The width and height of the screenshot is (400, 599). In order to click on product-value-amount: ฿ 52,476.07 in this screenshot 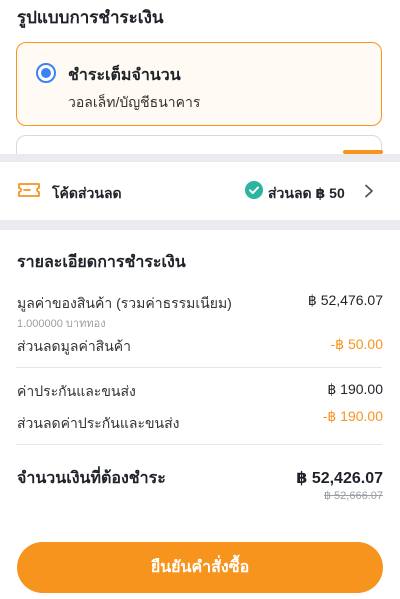, I will do `click(345, 300)`.